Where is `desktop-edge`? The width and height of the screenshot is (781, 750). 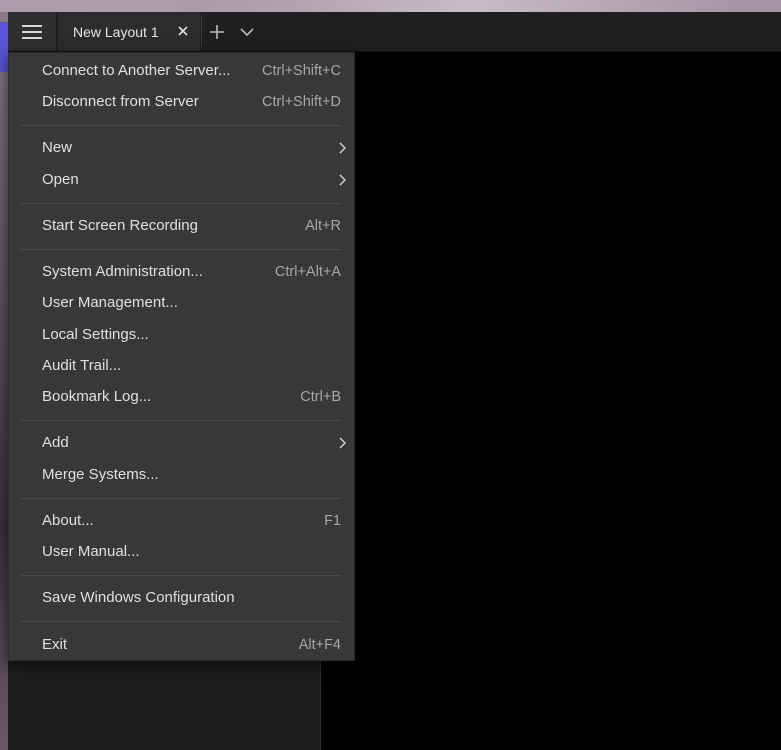
desktop-edge is located at coordinates (4, 381).